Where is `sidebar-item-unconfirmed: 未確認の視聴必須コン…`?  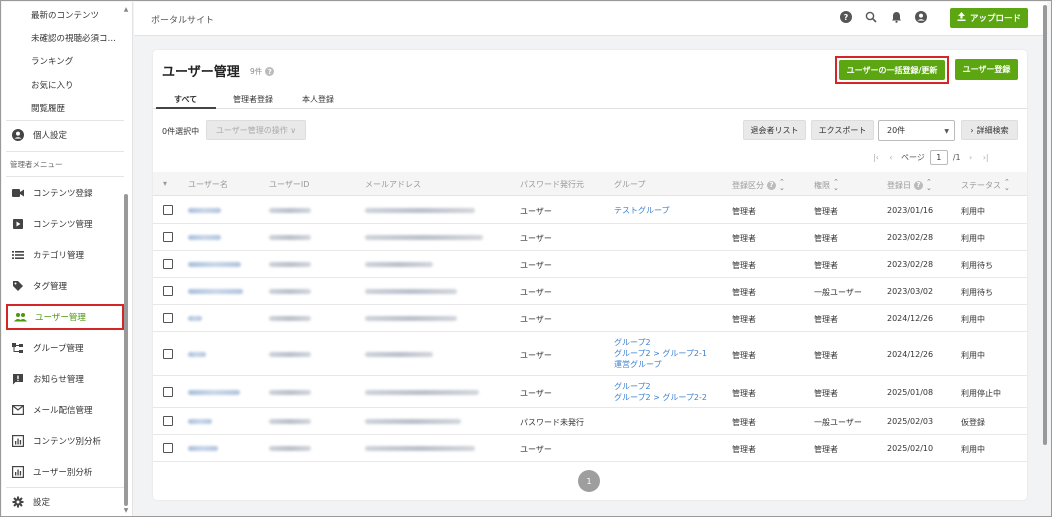 sidebar-item-unconfirmed: 未確認の視聴必須コン… is located at coordinates (76, 39).